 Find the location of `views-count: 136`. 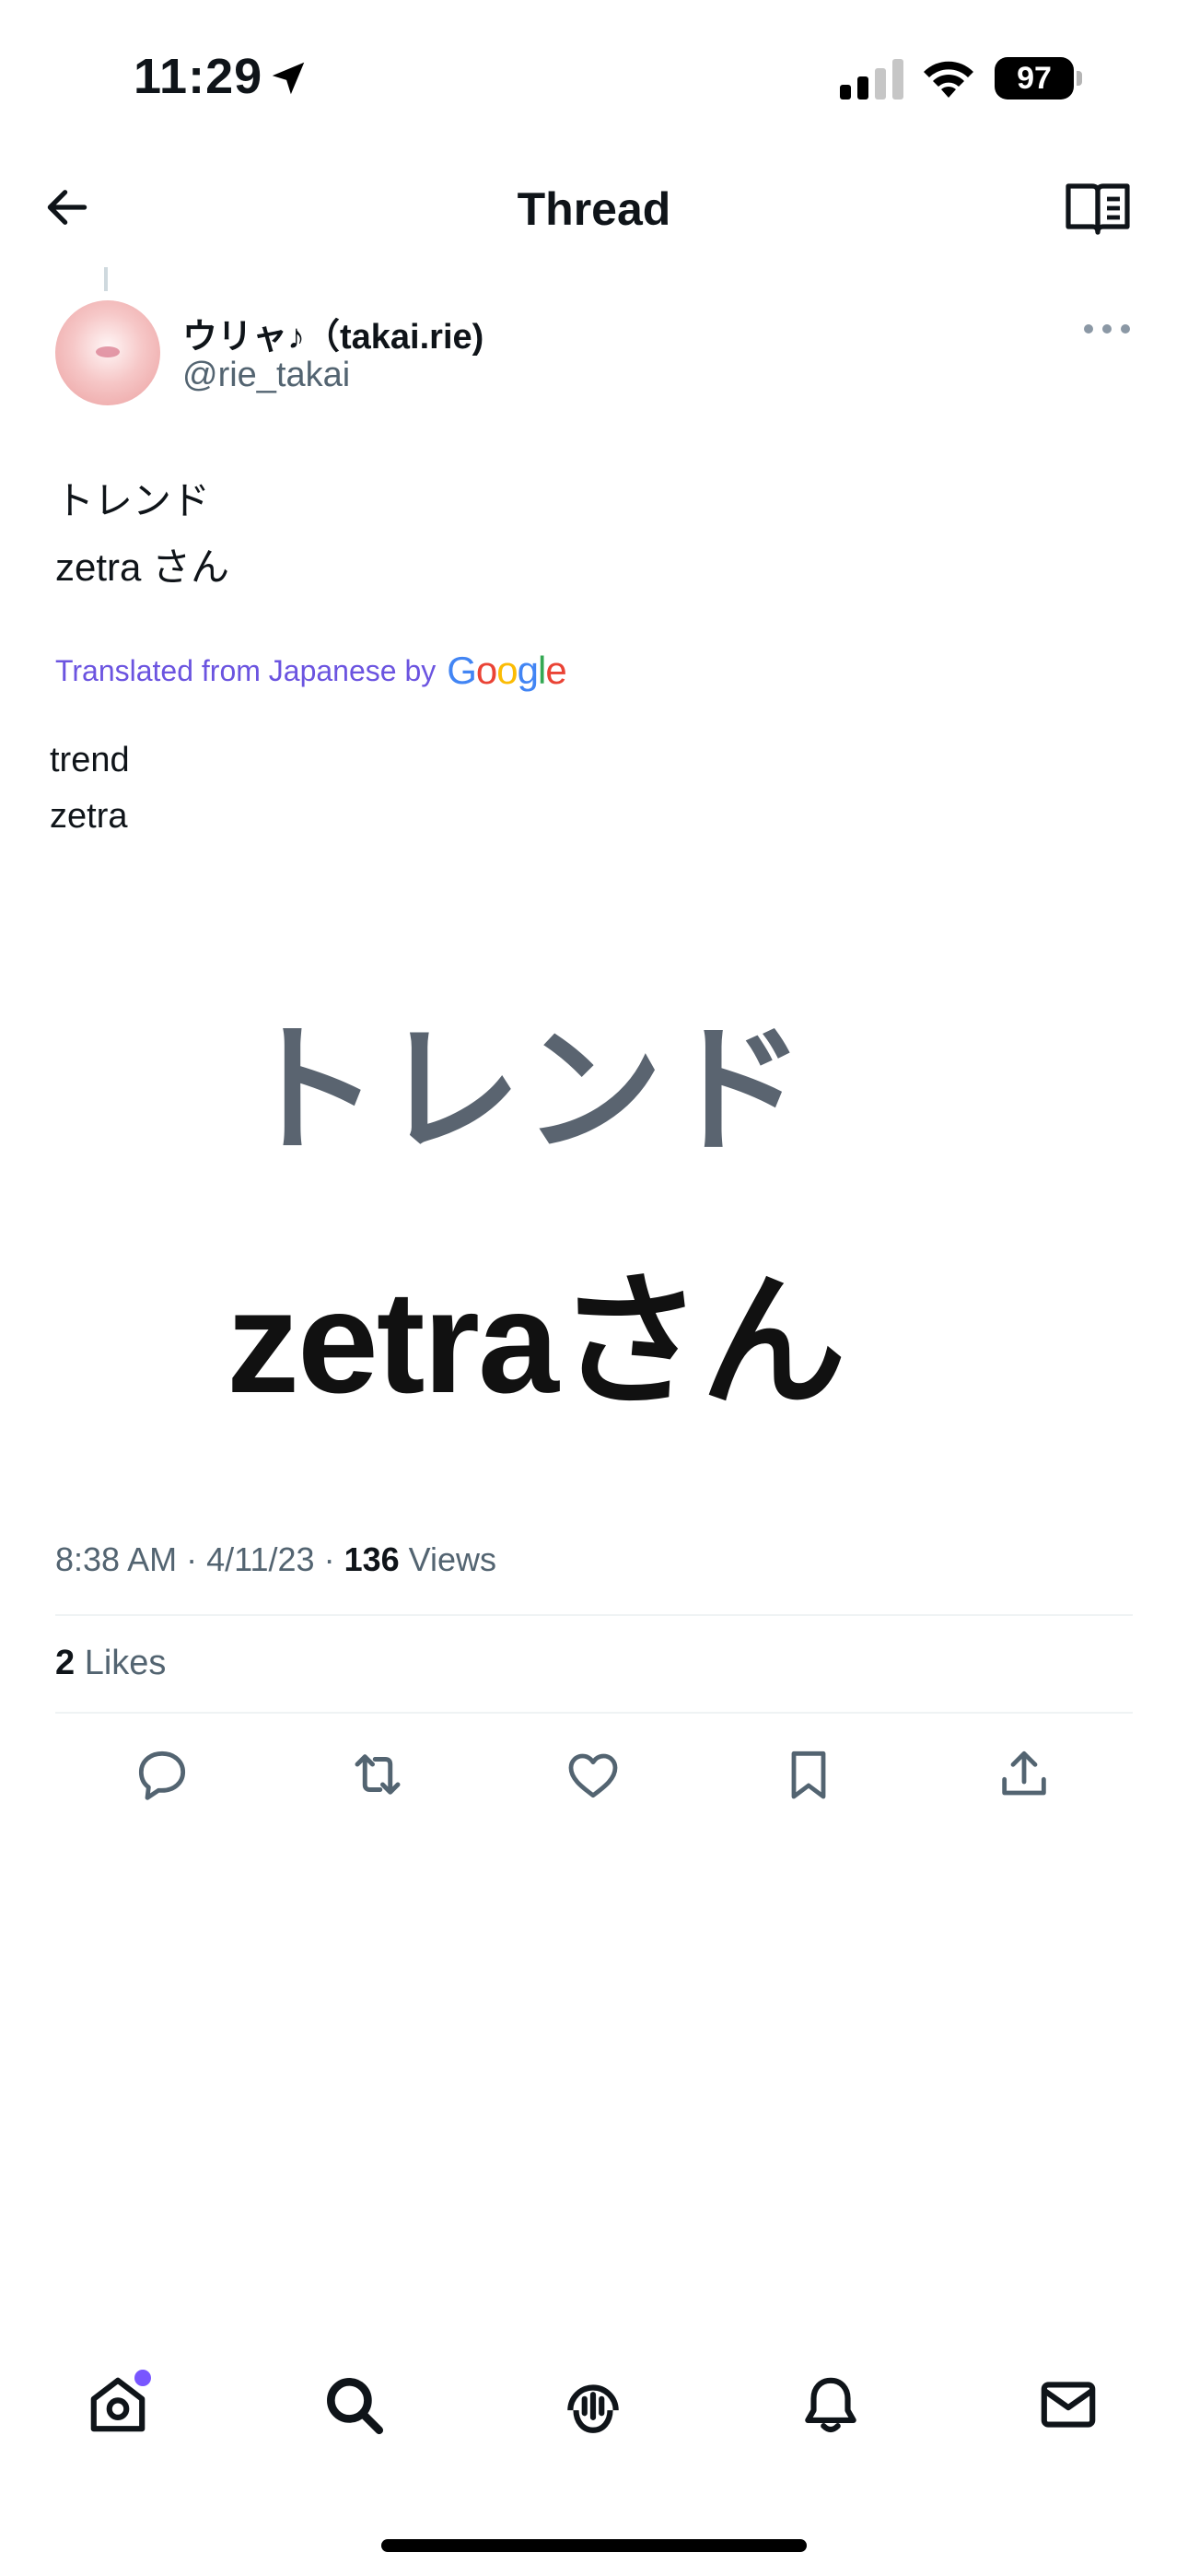

views-count: 136 is located at coordinates (372, 1559).